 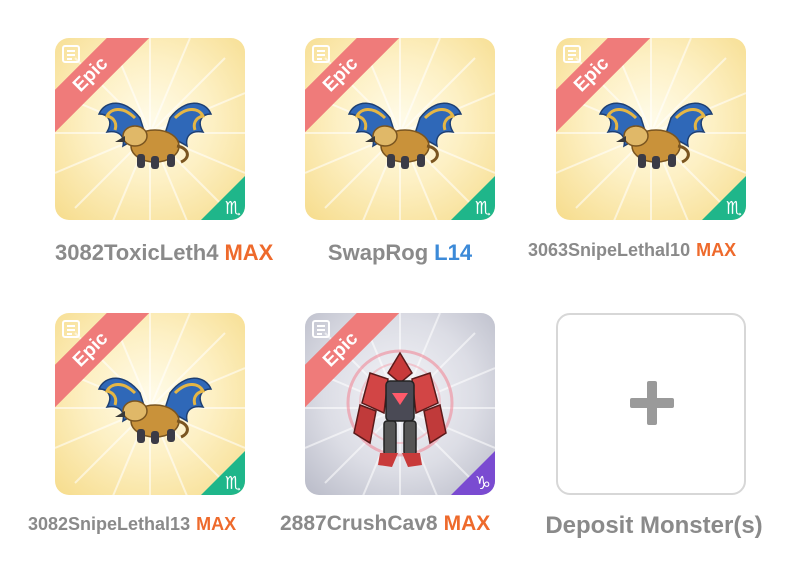 I want to click on monster-card-2: Epic ♏, so click(x=400, y=129).